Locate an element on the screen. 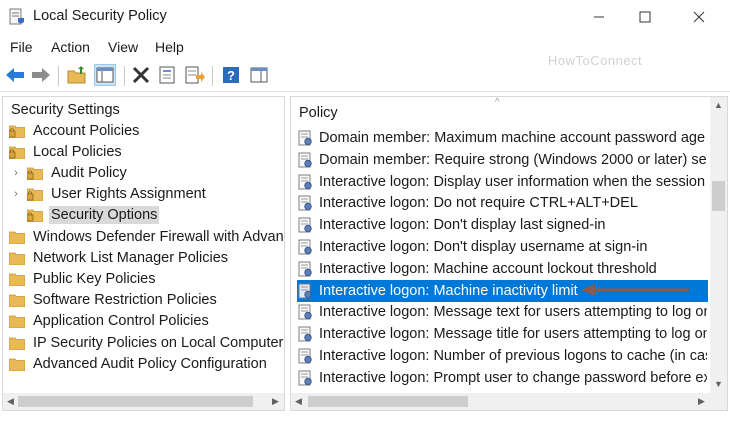 This screenshot has height=435, width=730. close-button is located at coordinates (699, 17).